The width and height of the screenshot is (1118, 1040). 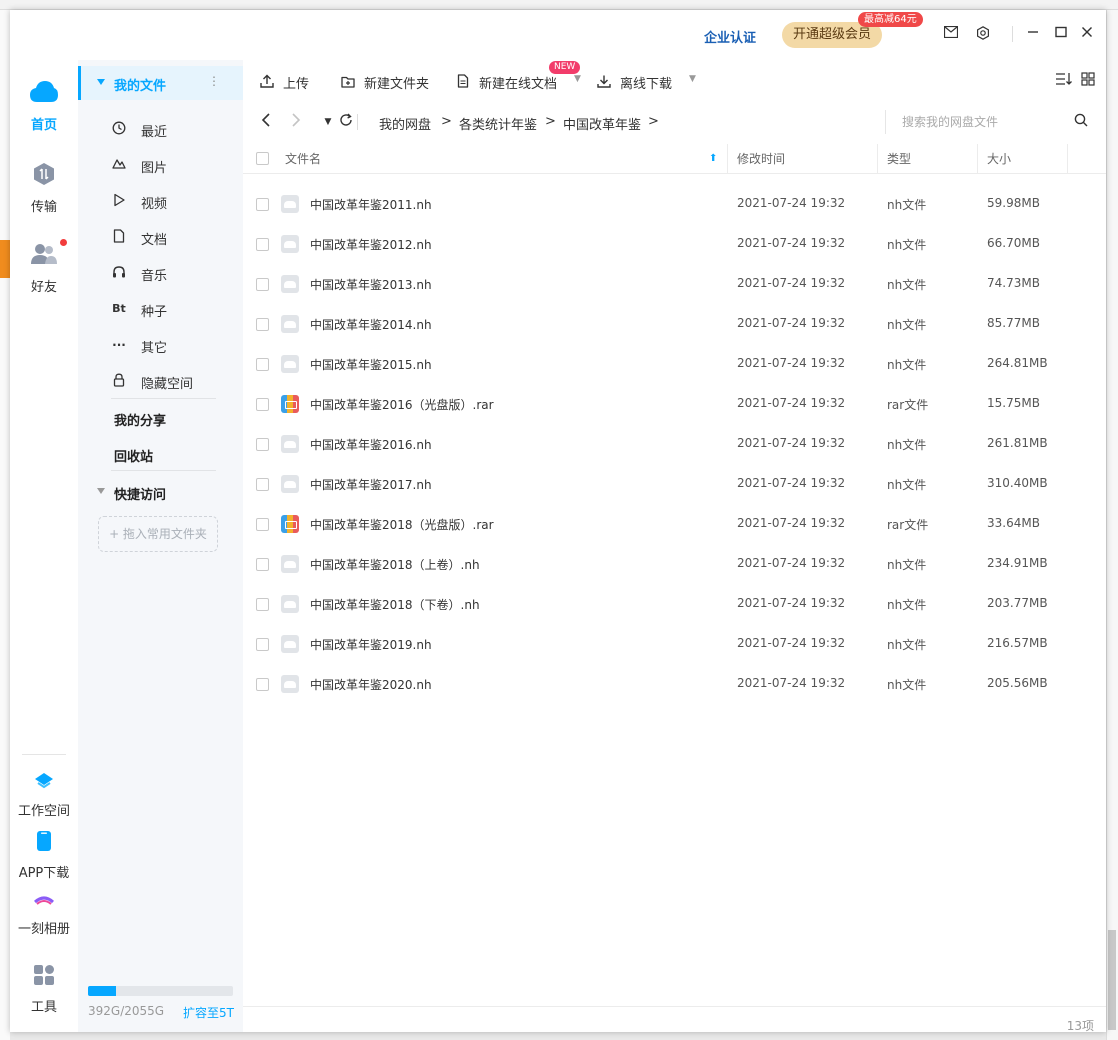 What do you see at coordinates (371, 204) in the screenshot?
I see `file-name: 中国改革年鉴2011.nh` at bounding box center [371, 204].